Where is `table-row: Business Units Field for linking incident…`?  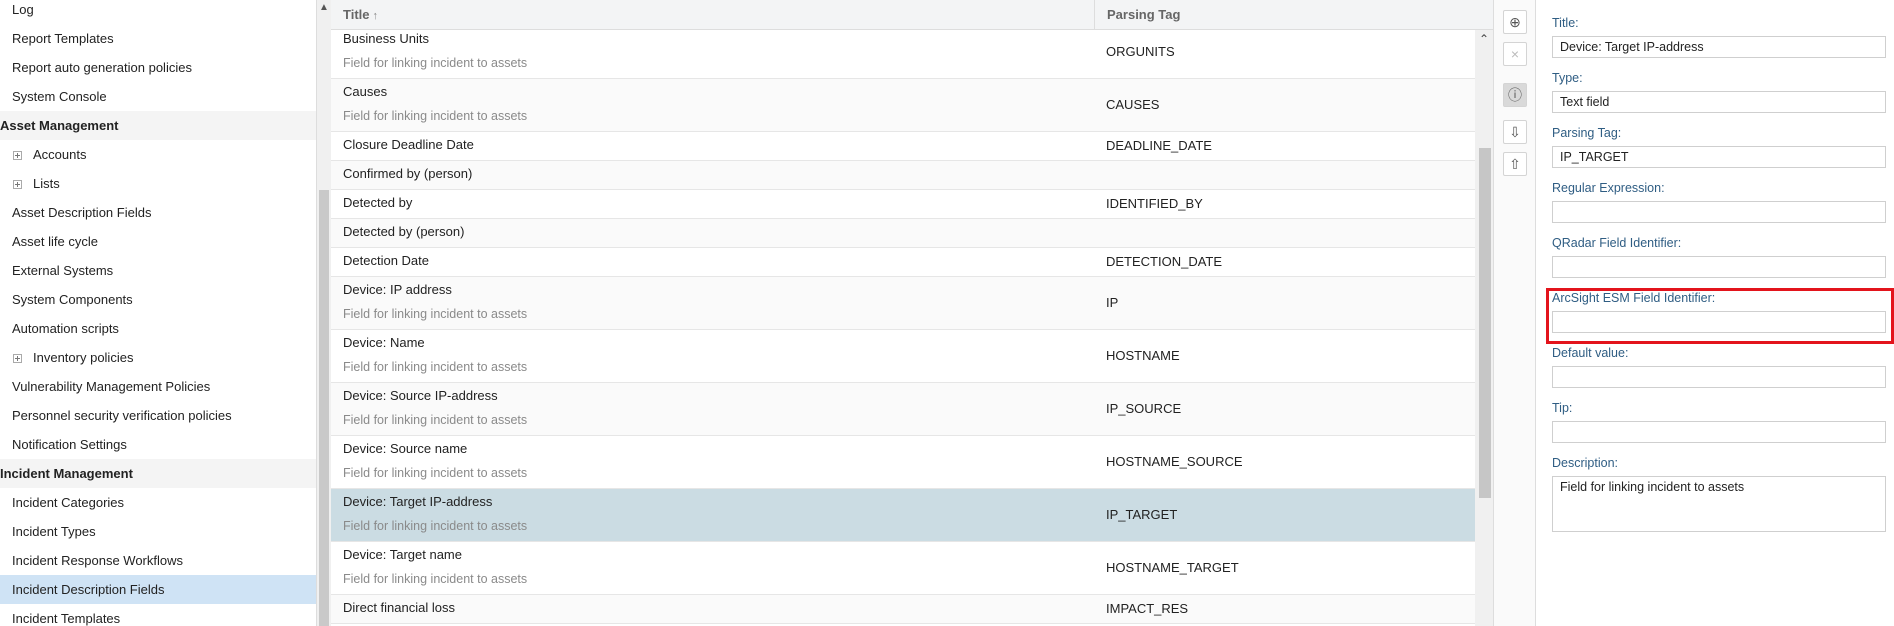
table-row: Business Units Field for linking incident… is located at coordinates (903, 54).